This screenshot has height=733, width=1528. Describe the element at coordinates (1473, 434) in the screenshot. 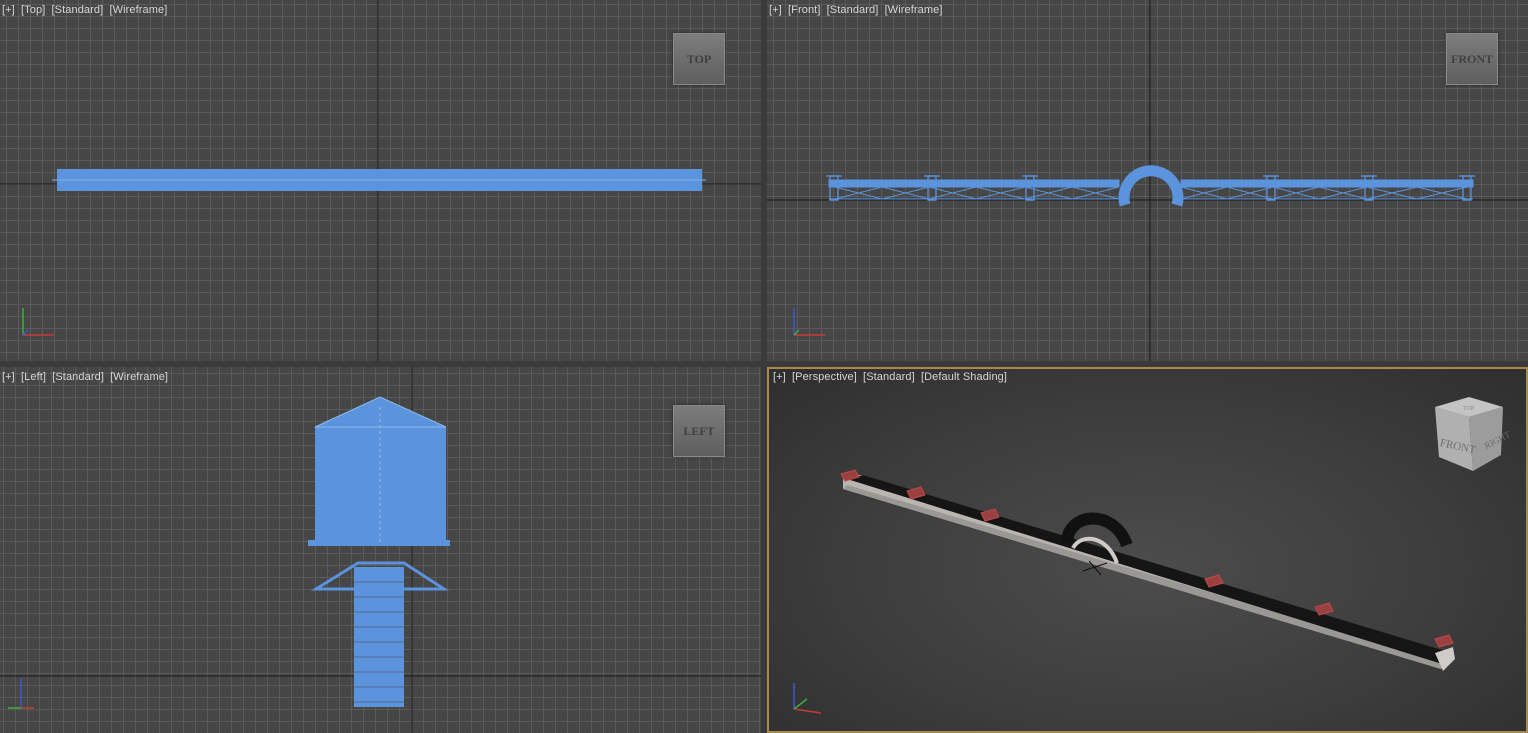

I see `viewcube-icon: FRONT RIGHT TOP` at that location.